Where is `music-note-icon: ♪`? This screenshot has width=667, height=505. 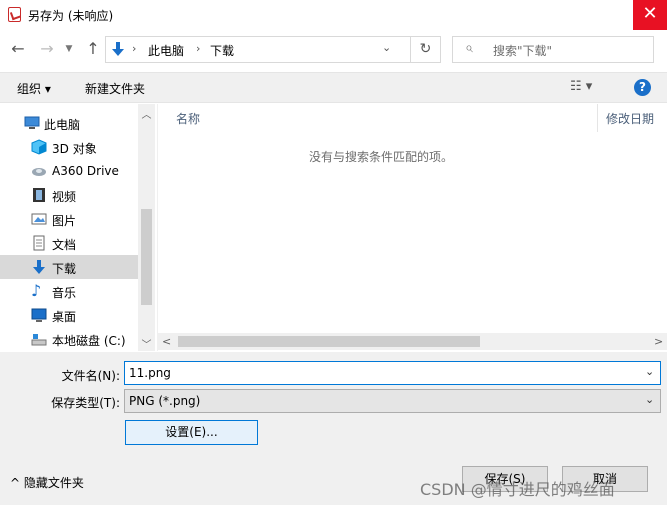
music-note-icon: ♪ is located at coordinates (36, 290).